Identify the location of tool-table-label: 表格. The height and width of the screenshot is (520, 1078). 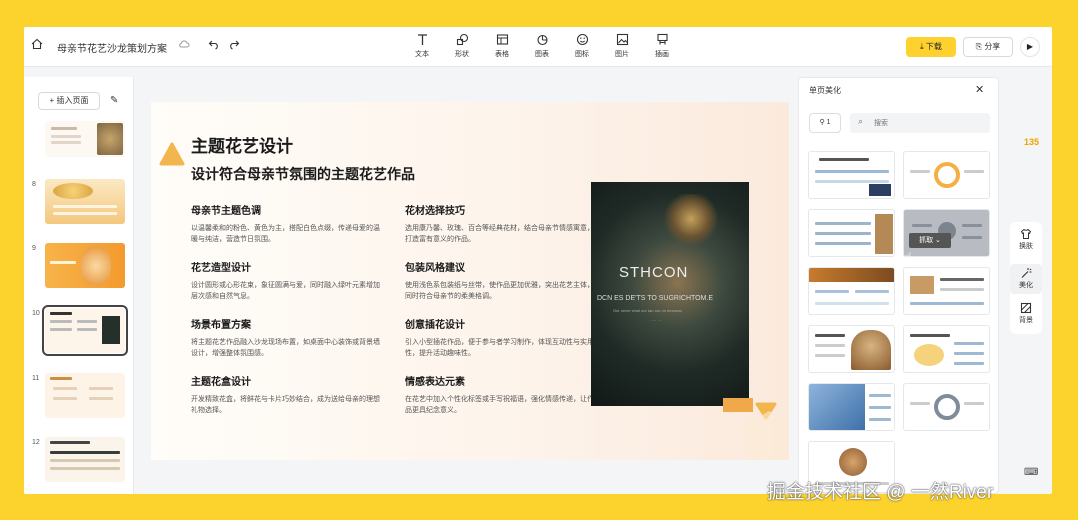
(502, 54).